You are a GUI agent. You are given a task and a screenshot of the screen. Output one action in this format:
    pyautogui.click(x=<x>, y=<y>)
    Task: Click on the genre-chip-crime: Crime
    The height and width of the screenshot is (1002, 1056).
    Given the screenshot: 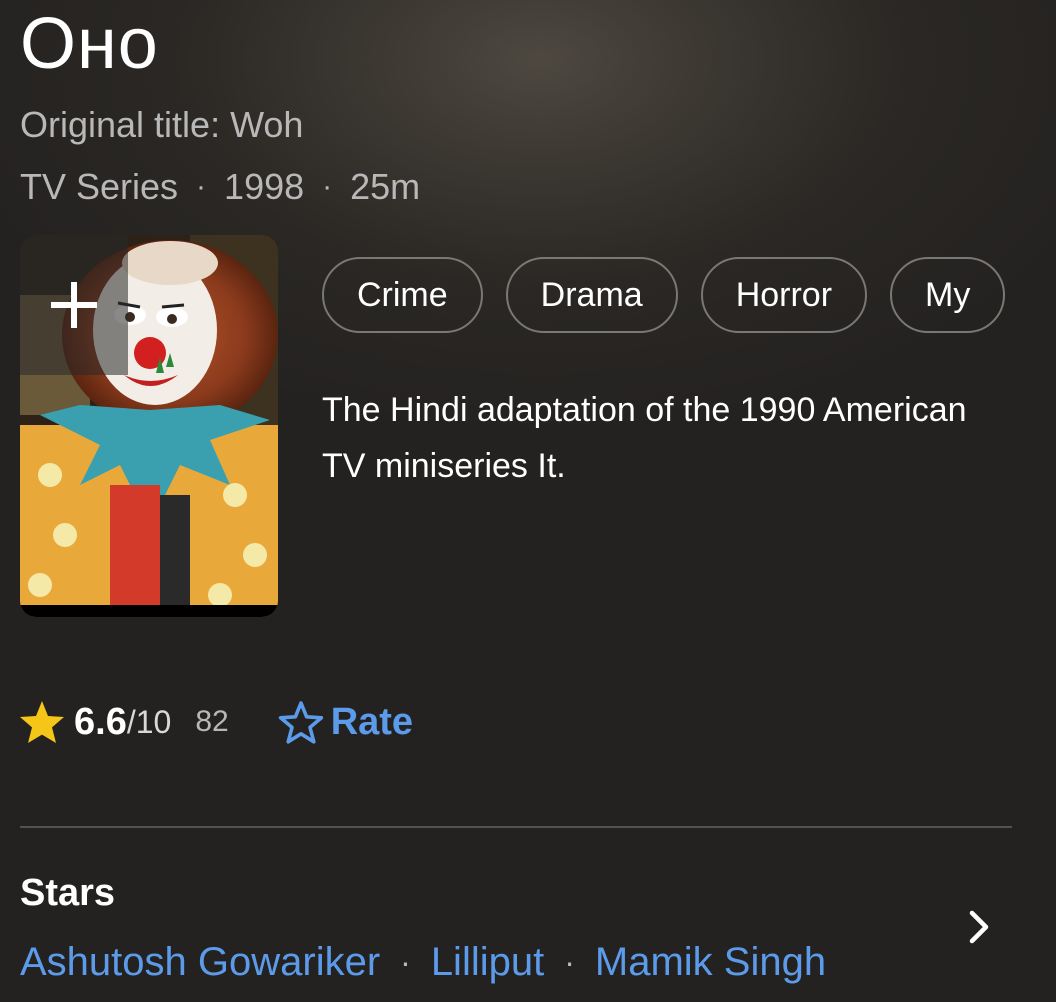 What is the action you would take?
    pyautogui.click(x=402, y=295)
    